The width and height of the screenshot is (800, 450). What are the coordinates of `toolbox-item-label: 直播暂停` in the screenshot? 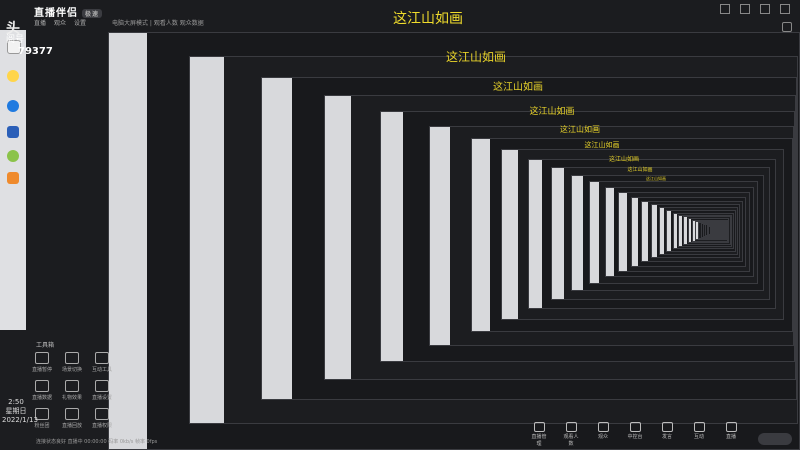 It's located at (41, 370).